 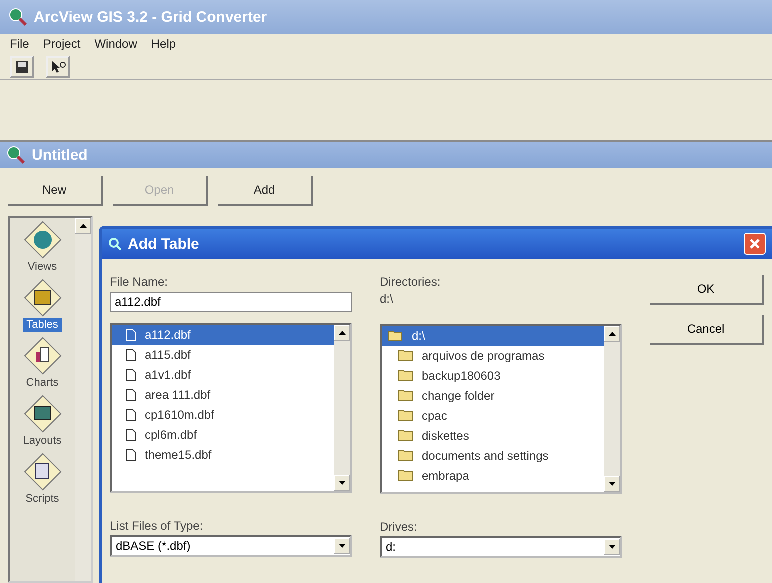 What do you see at coordinates (707, 290) in the screenshot?
I see `dialog-button: OK` at bounding box center [707, 290].